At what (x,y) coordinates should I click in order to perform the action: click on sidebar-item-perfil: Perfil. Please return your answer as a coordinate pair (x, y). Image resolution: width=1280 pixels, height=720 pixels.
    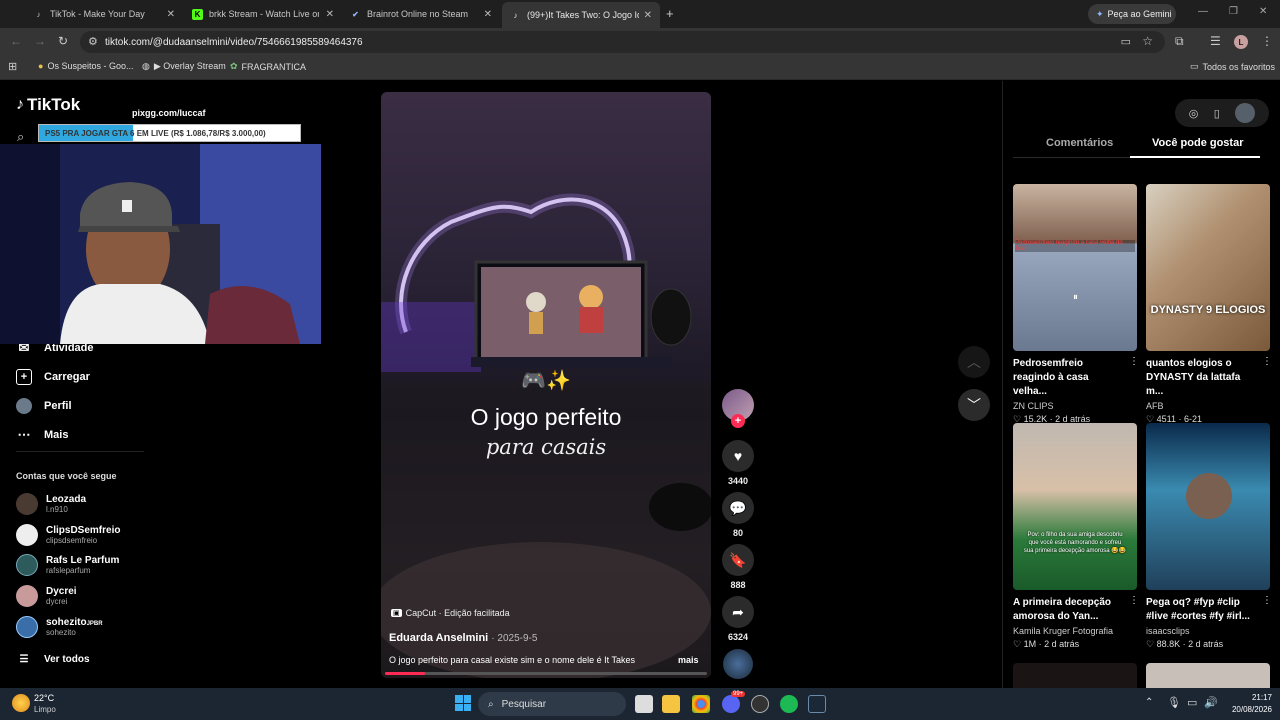
    Looking at the image, I should click on (44, 406).